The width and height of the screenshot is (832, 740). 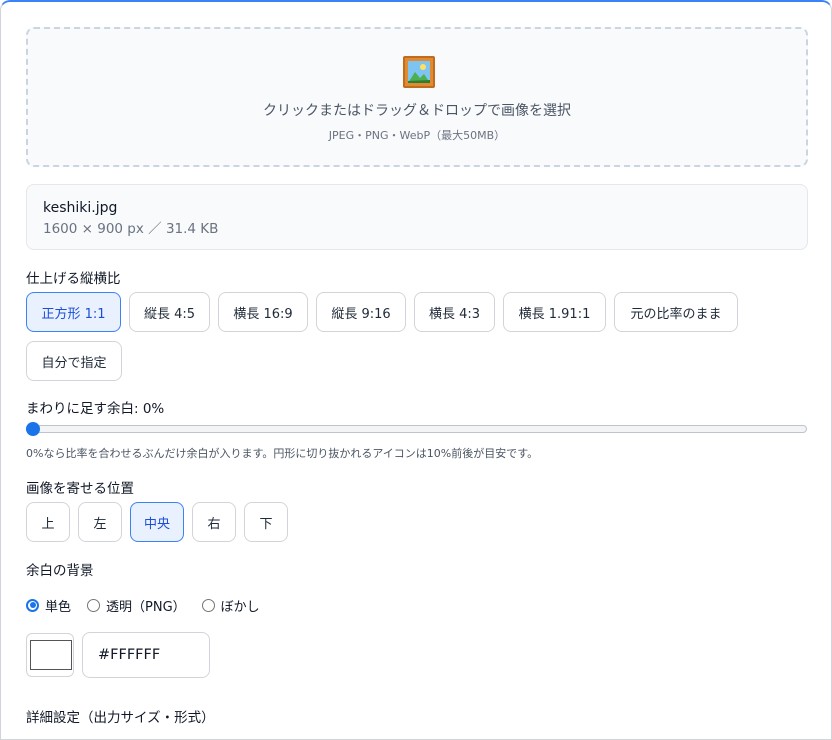 I want to click on position-label: 画像を寄せる位置, so click(x=80, y=489).